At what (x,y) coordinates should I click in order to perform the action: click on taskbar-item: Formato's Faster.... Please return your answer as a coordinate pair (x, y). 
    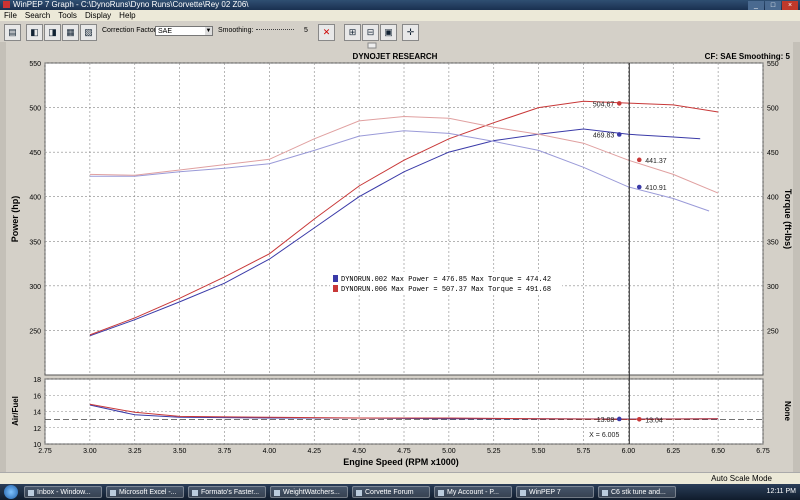
    Looking at the image, I should click on (227, 492).